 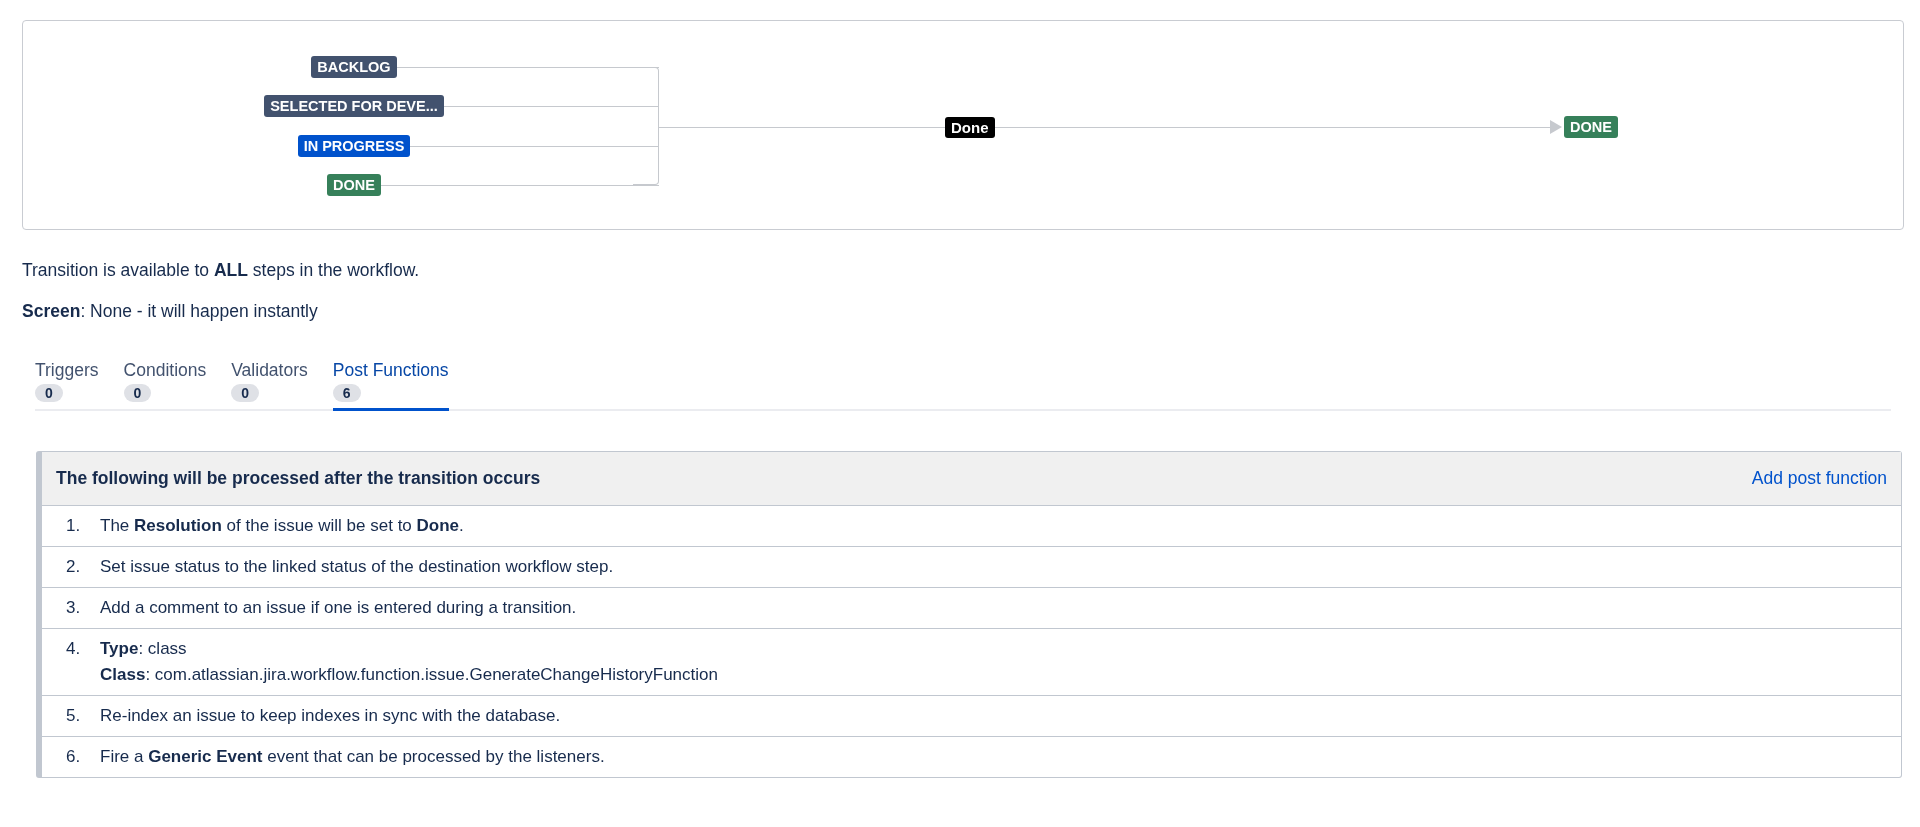 What do you see at coordinates (354, 67) in the screenshot?
I see `status-lozenge: BACKLOG` at bounding box center [354, 67].